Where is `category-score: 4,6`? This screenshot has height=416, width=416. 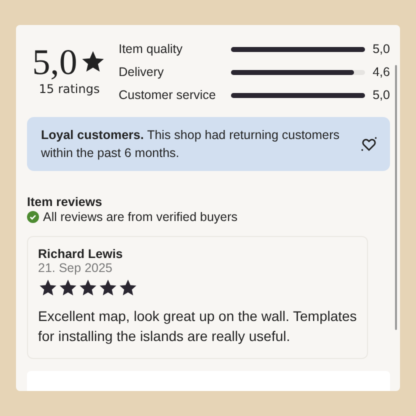
category-score: 4,6 is located at coordinates (381, 72).